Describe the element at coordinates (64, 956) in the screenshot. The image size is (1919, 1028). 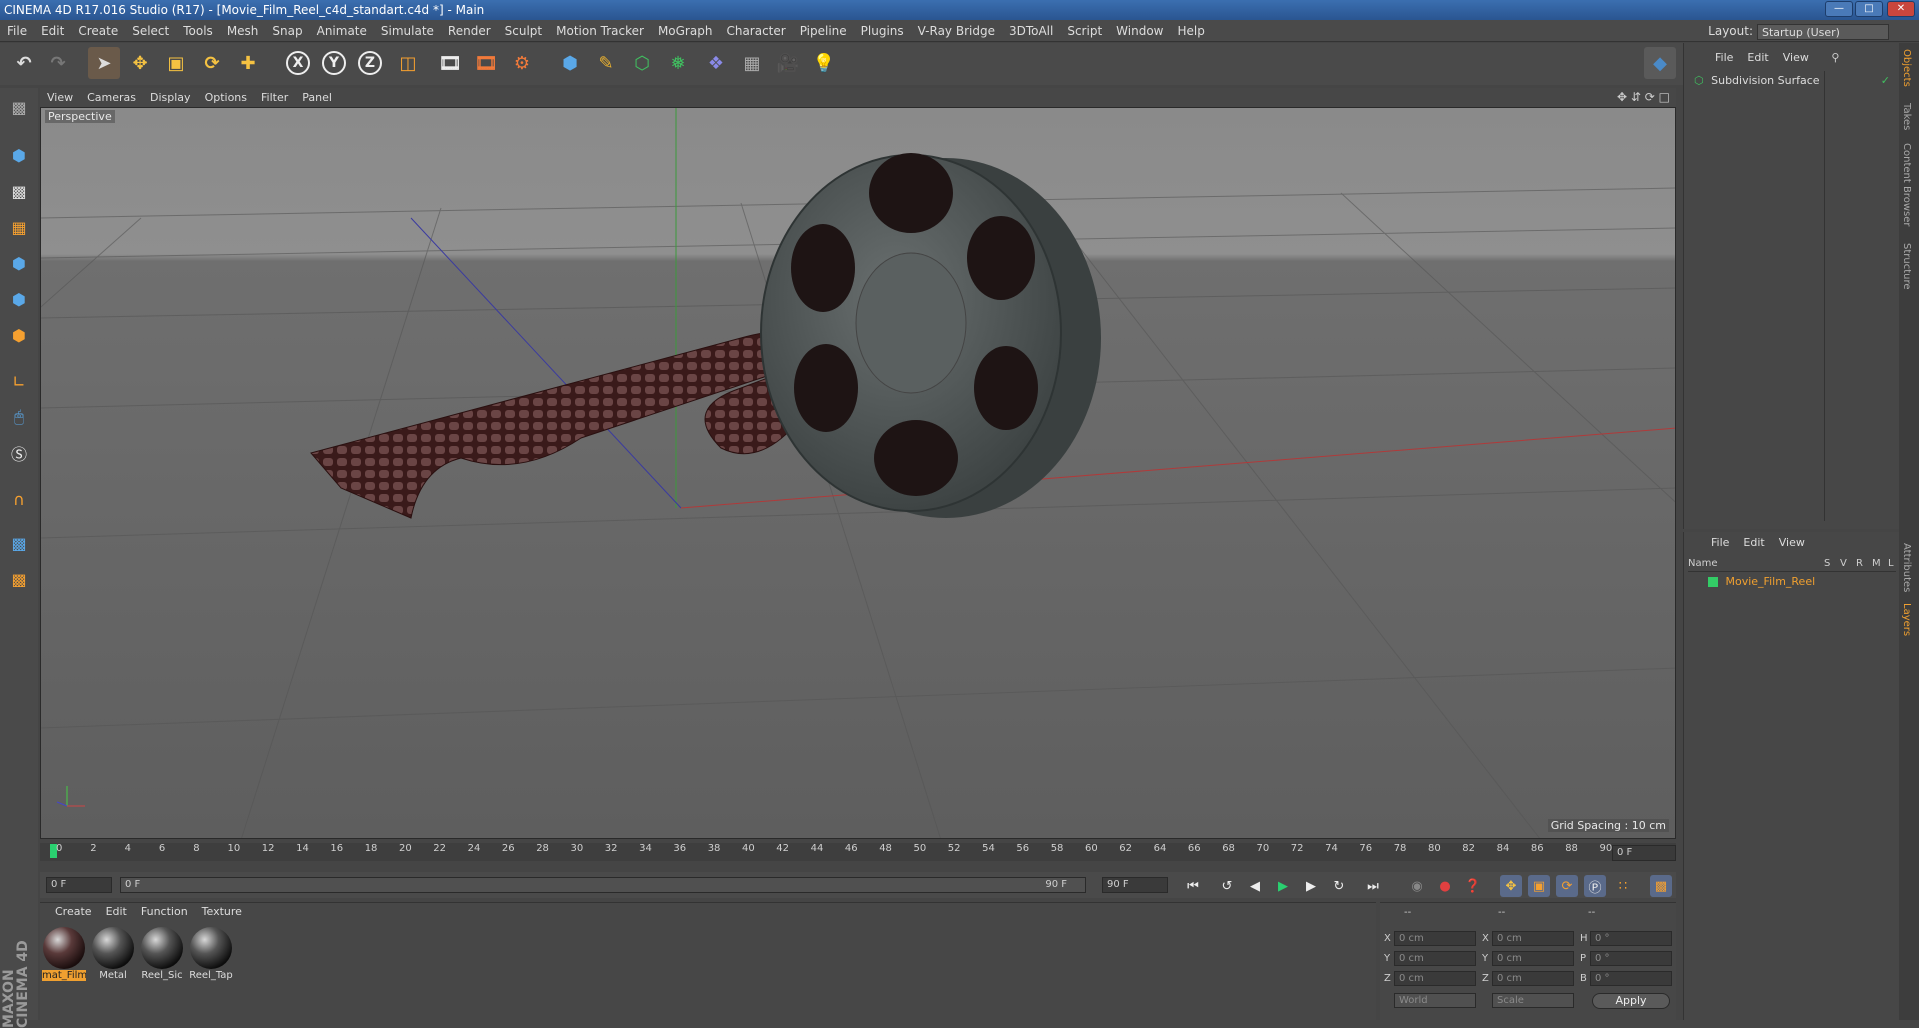
I see `material-swatch-mat-film: mat_Film` at that location.